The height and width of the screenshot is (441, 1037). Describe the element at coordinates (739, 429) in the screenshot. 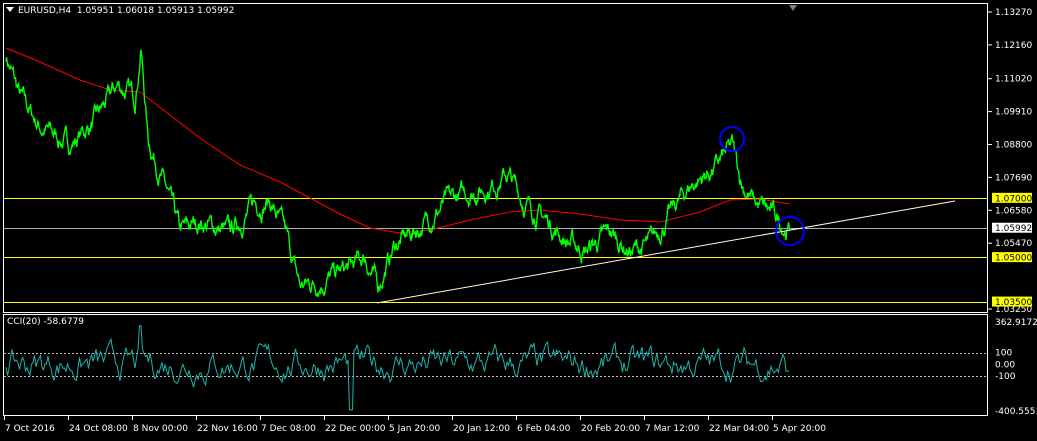

I see `time-tick-label: 22 Mar 04:00` at that location.